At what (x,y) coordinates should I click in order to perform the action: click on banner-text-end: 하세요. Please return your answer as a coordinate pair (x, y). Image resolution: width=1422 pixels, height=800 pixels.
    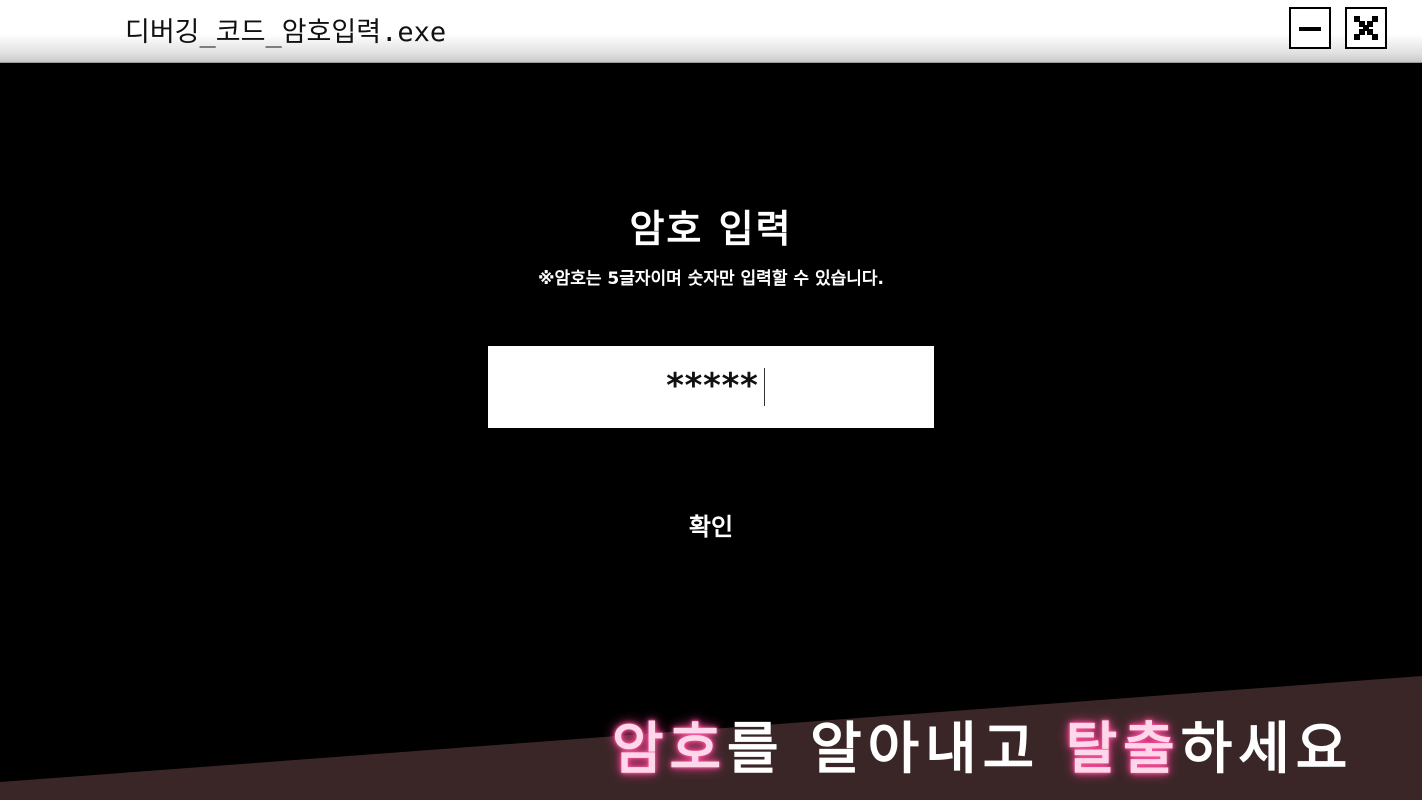
    Looking at the image, I should click on (1267, 749).